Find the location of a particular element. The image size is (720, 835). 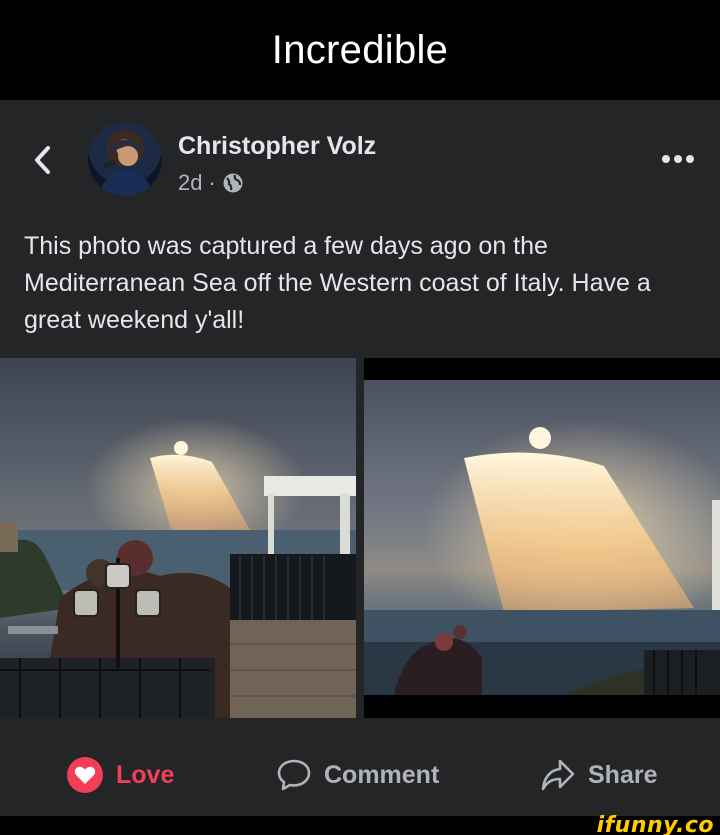

share-label: Share is located at coordinates (623, 774).